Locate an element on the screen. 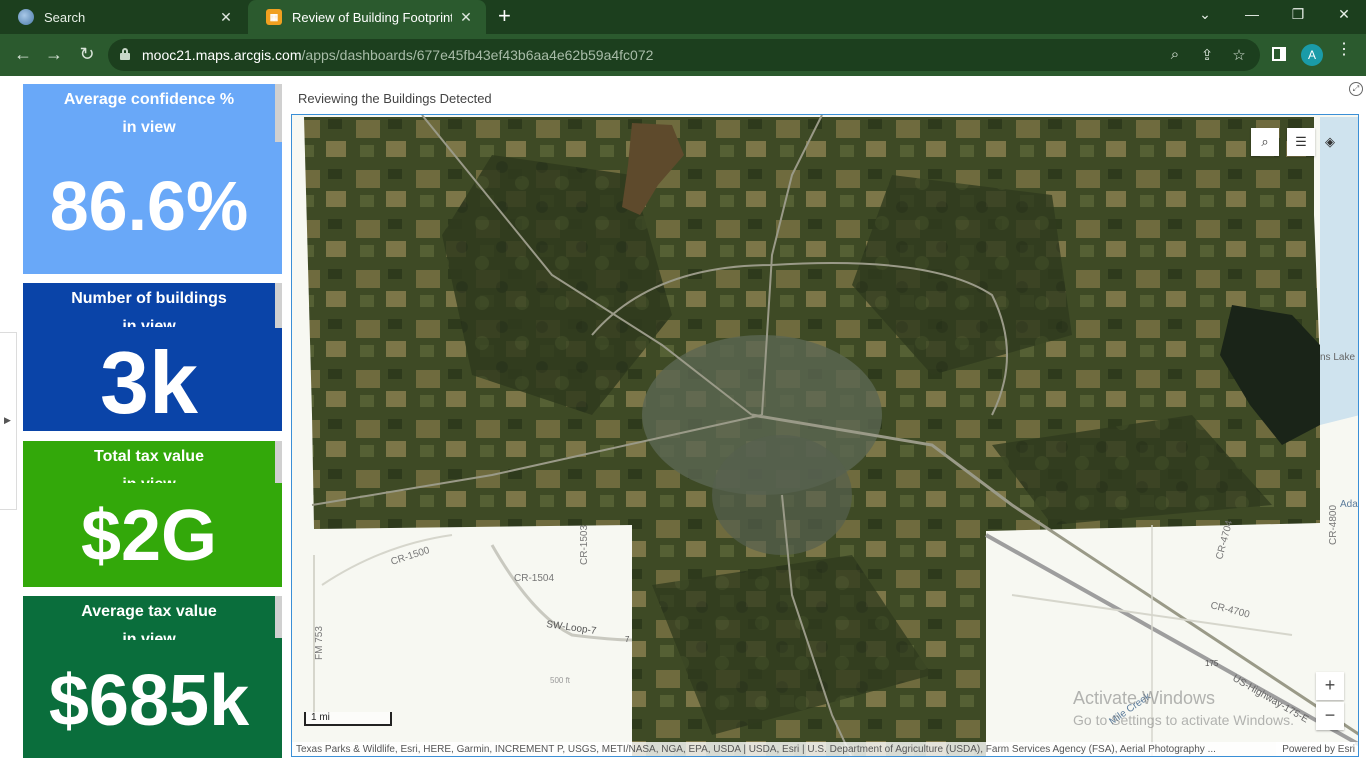 This screenshot has height=768, width=1366. tab-dashboard: ▦ Review of Building Footprint res ✕ is located at coordinates (367, 17).